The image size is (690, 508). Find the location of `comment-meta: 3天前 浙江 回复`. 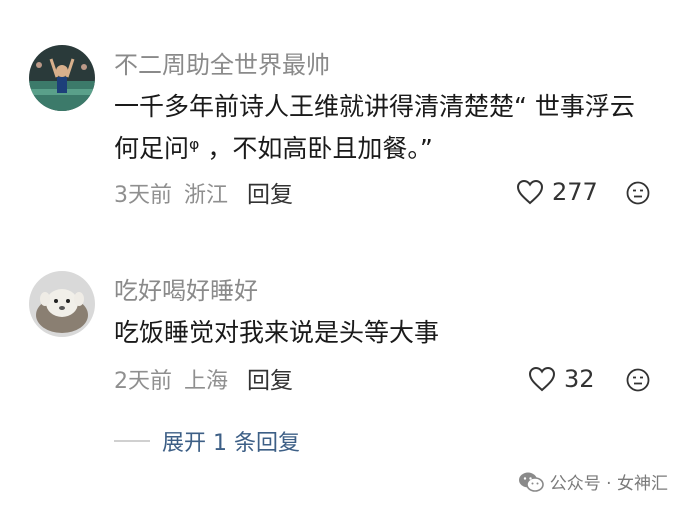

comment-meta: 3天前 浙江 回复 is located at coordinates (203, 195).